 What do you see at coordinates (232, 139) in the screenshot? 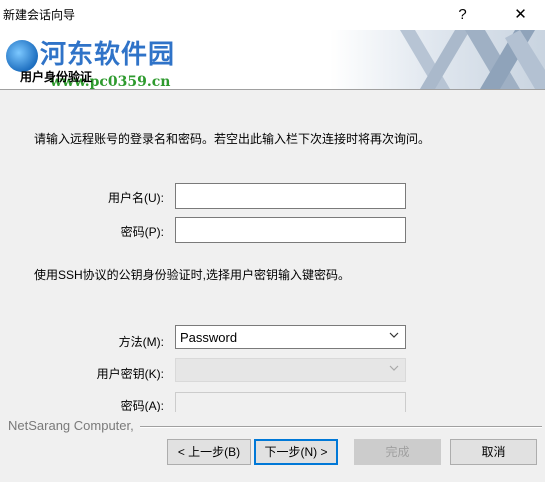
I see `intro-text: 请输入远程账号的登录名和密码。若空出此输入栏下次连接时将再次询问。` at bounding box center [232, 139].